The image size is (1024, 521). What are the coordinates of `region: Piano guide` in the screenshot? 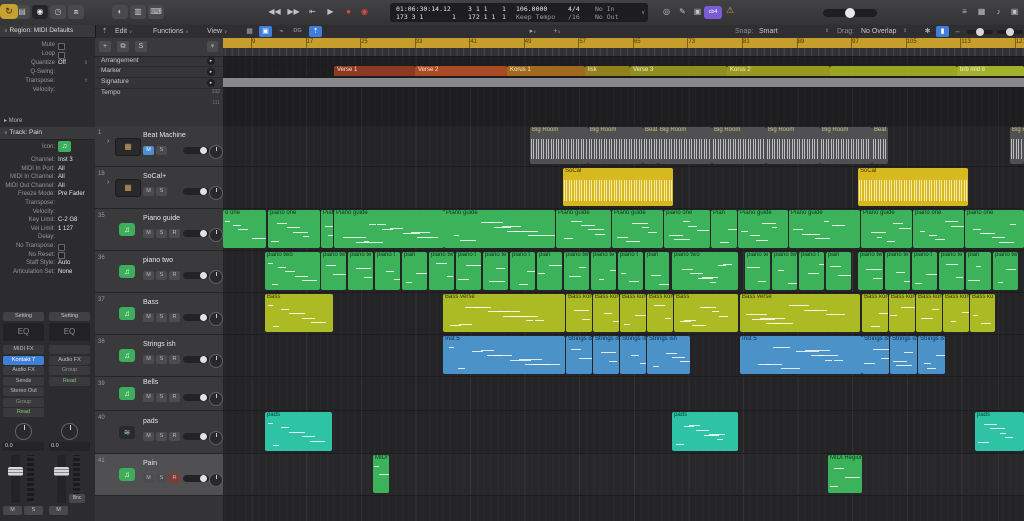 It's located at (763, 229).